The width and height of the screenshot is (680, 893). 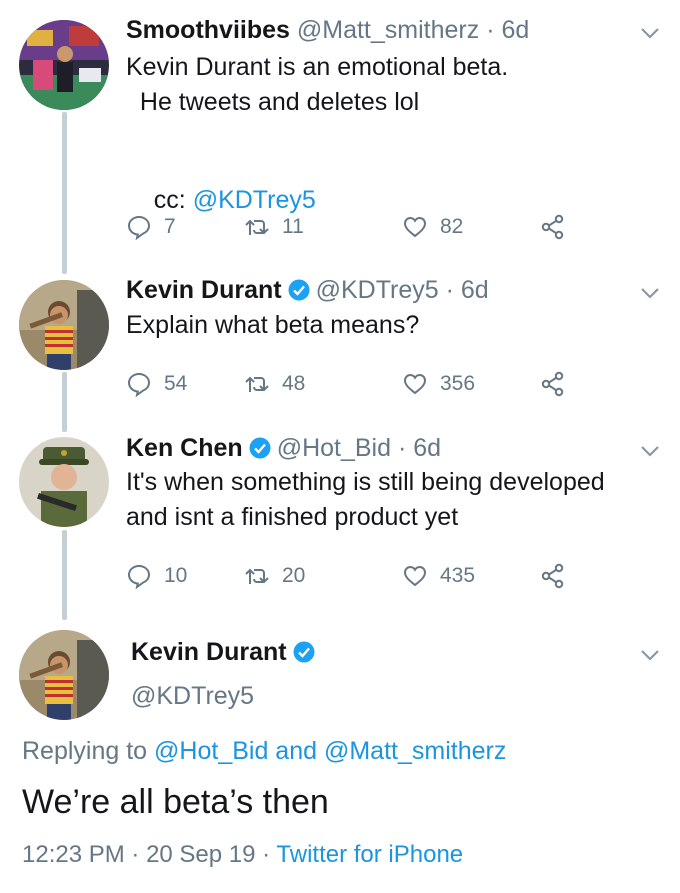 What do you see at coordinates (211, 751) in the screenshot?
I see `mention-link: @Hot_Bid` at bounding box center [211, 751].